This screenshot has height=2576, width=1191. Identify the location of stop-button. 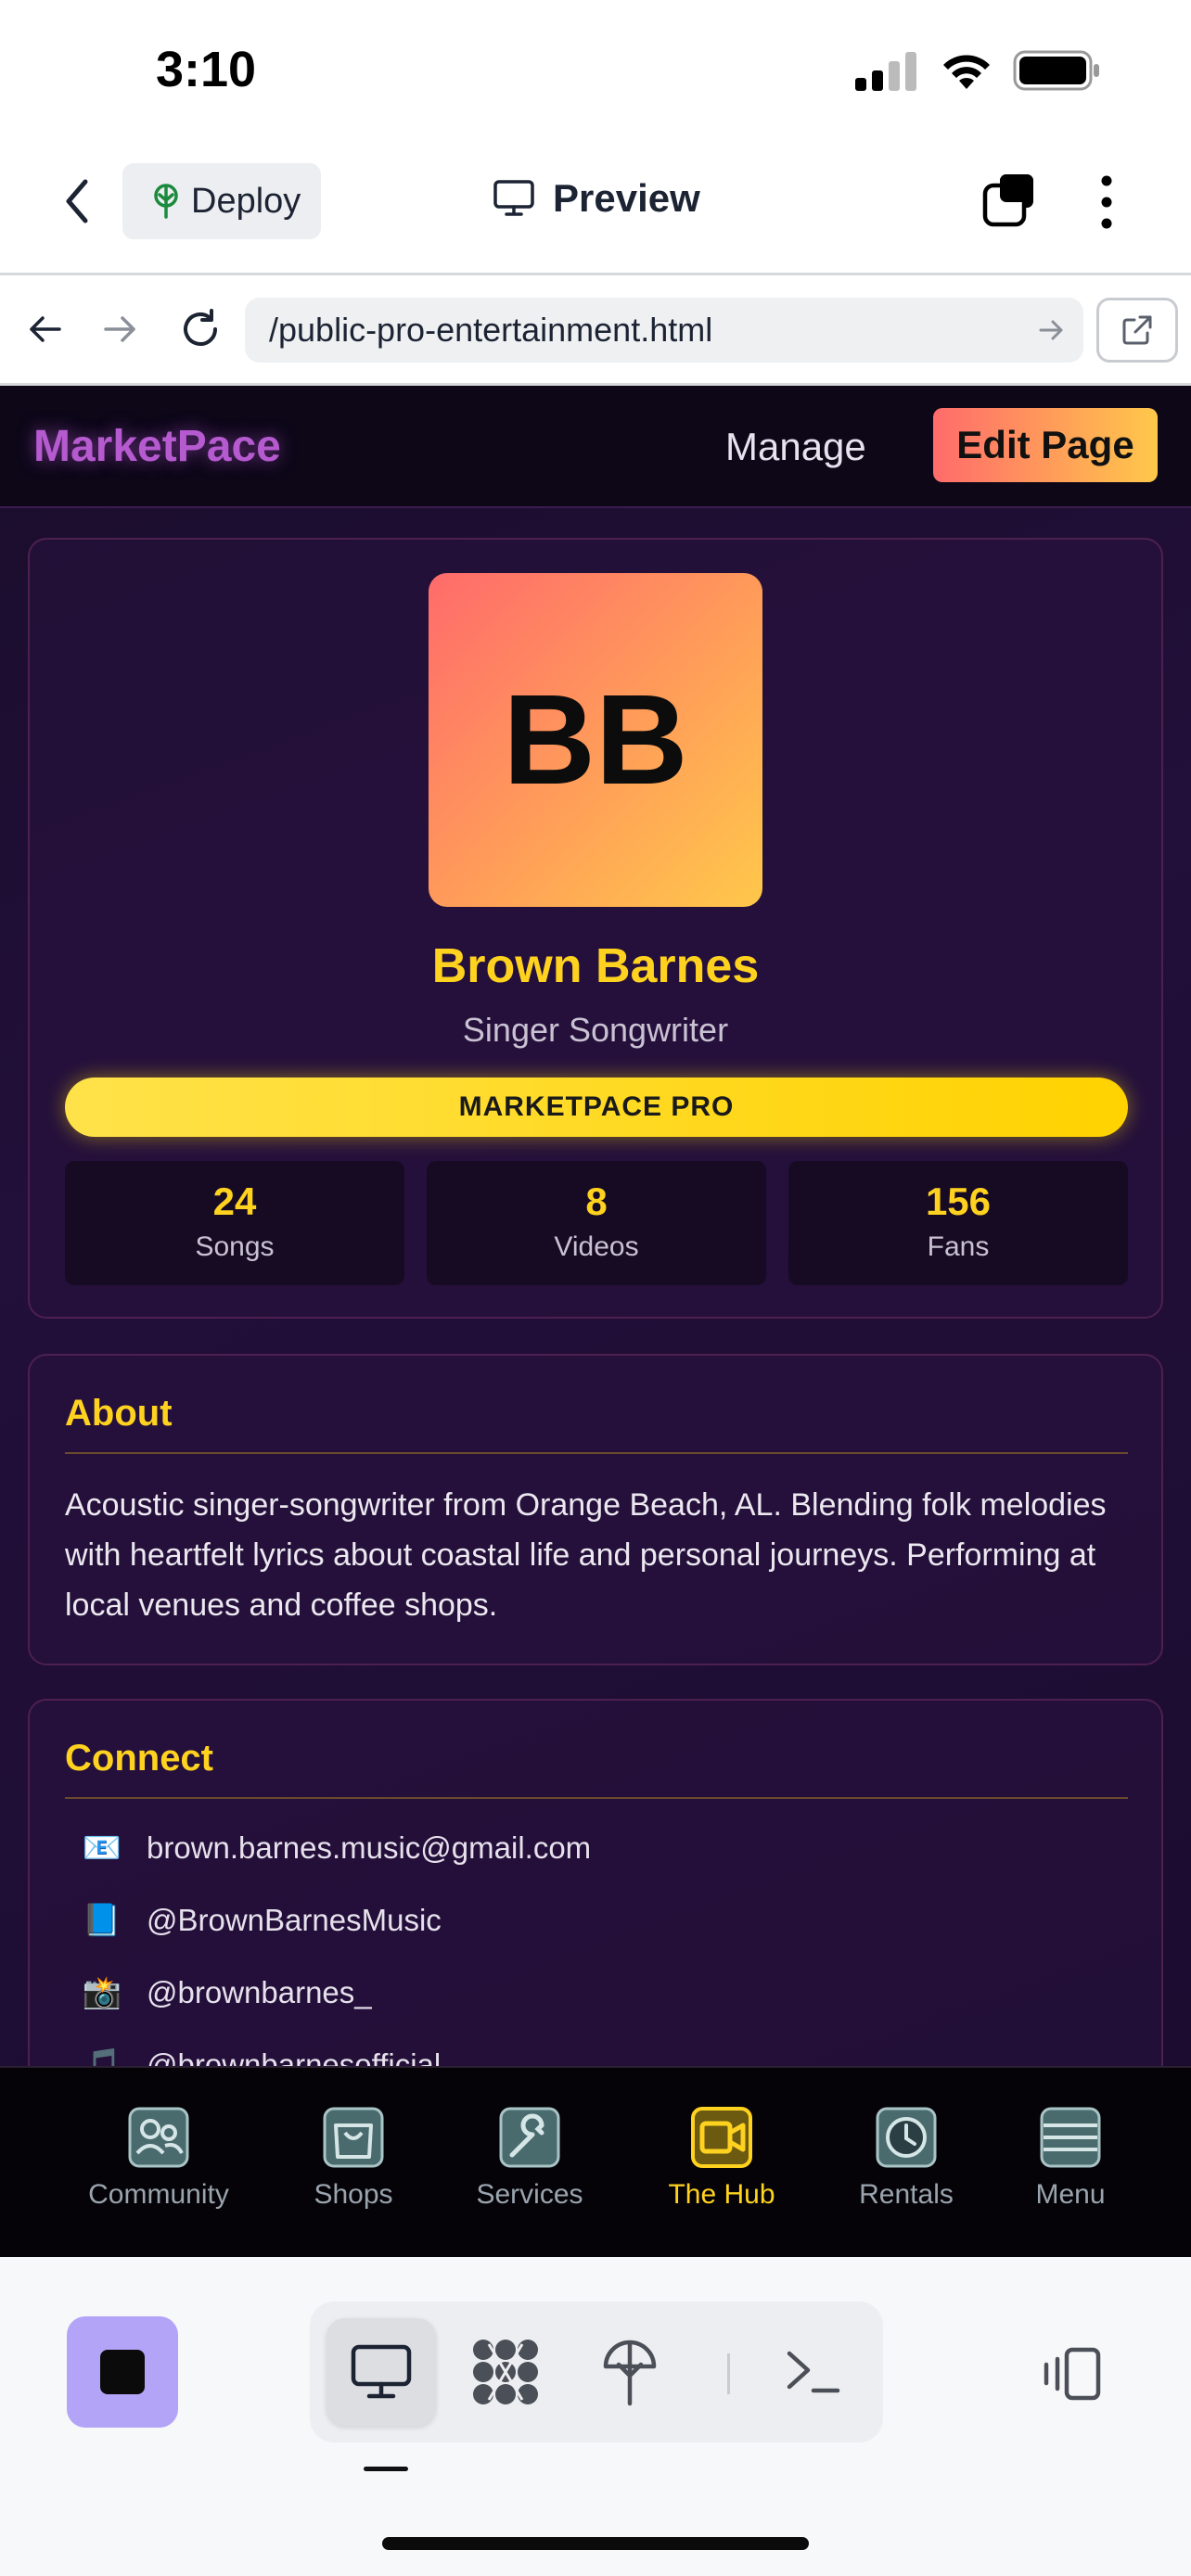
(122, 2372).